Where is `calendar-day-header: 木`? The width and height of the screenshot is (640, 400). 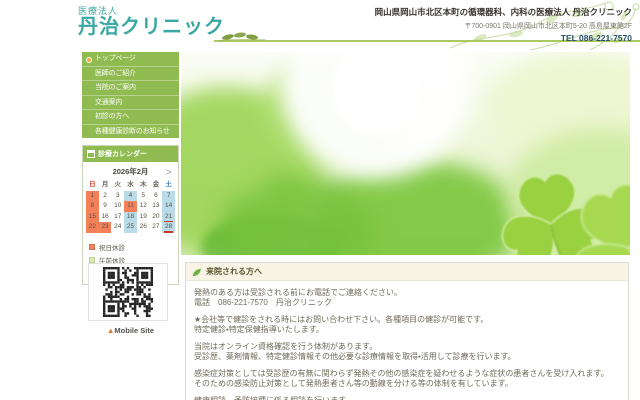 calendar-day-header: 木 is located at coordinates (143, 184).